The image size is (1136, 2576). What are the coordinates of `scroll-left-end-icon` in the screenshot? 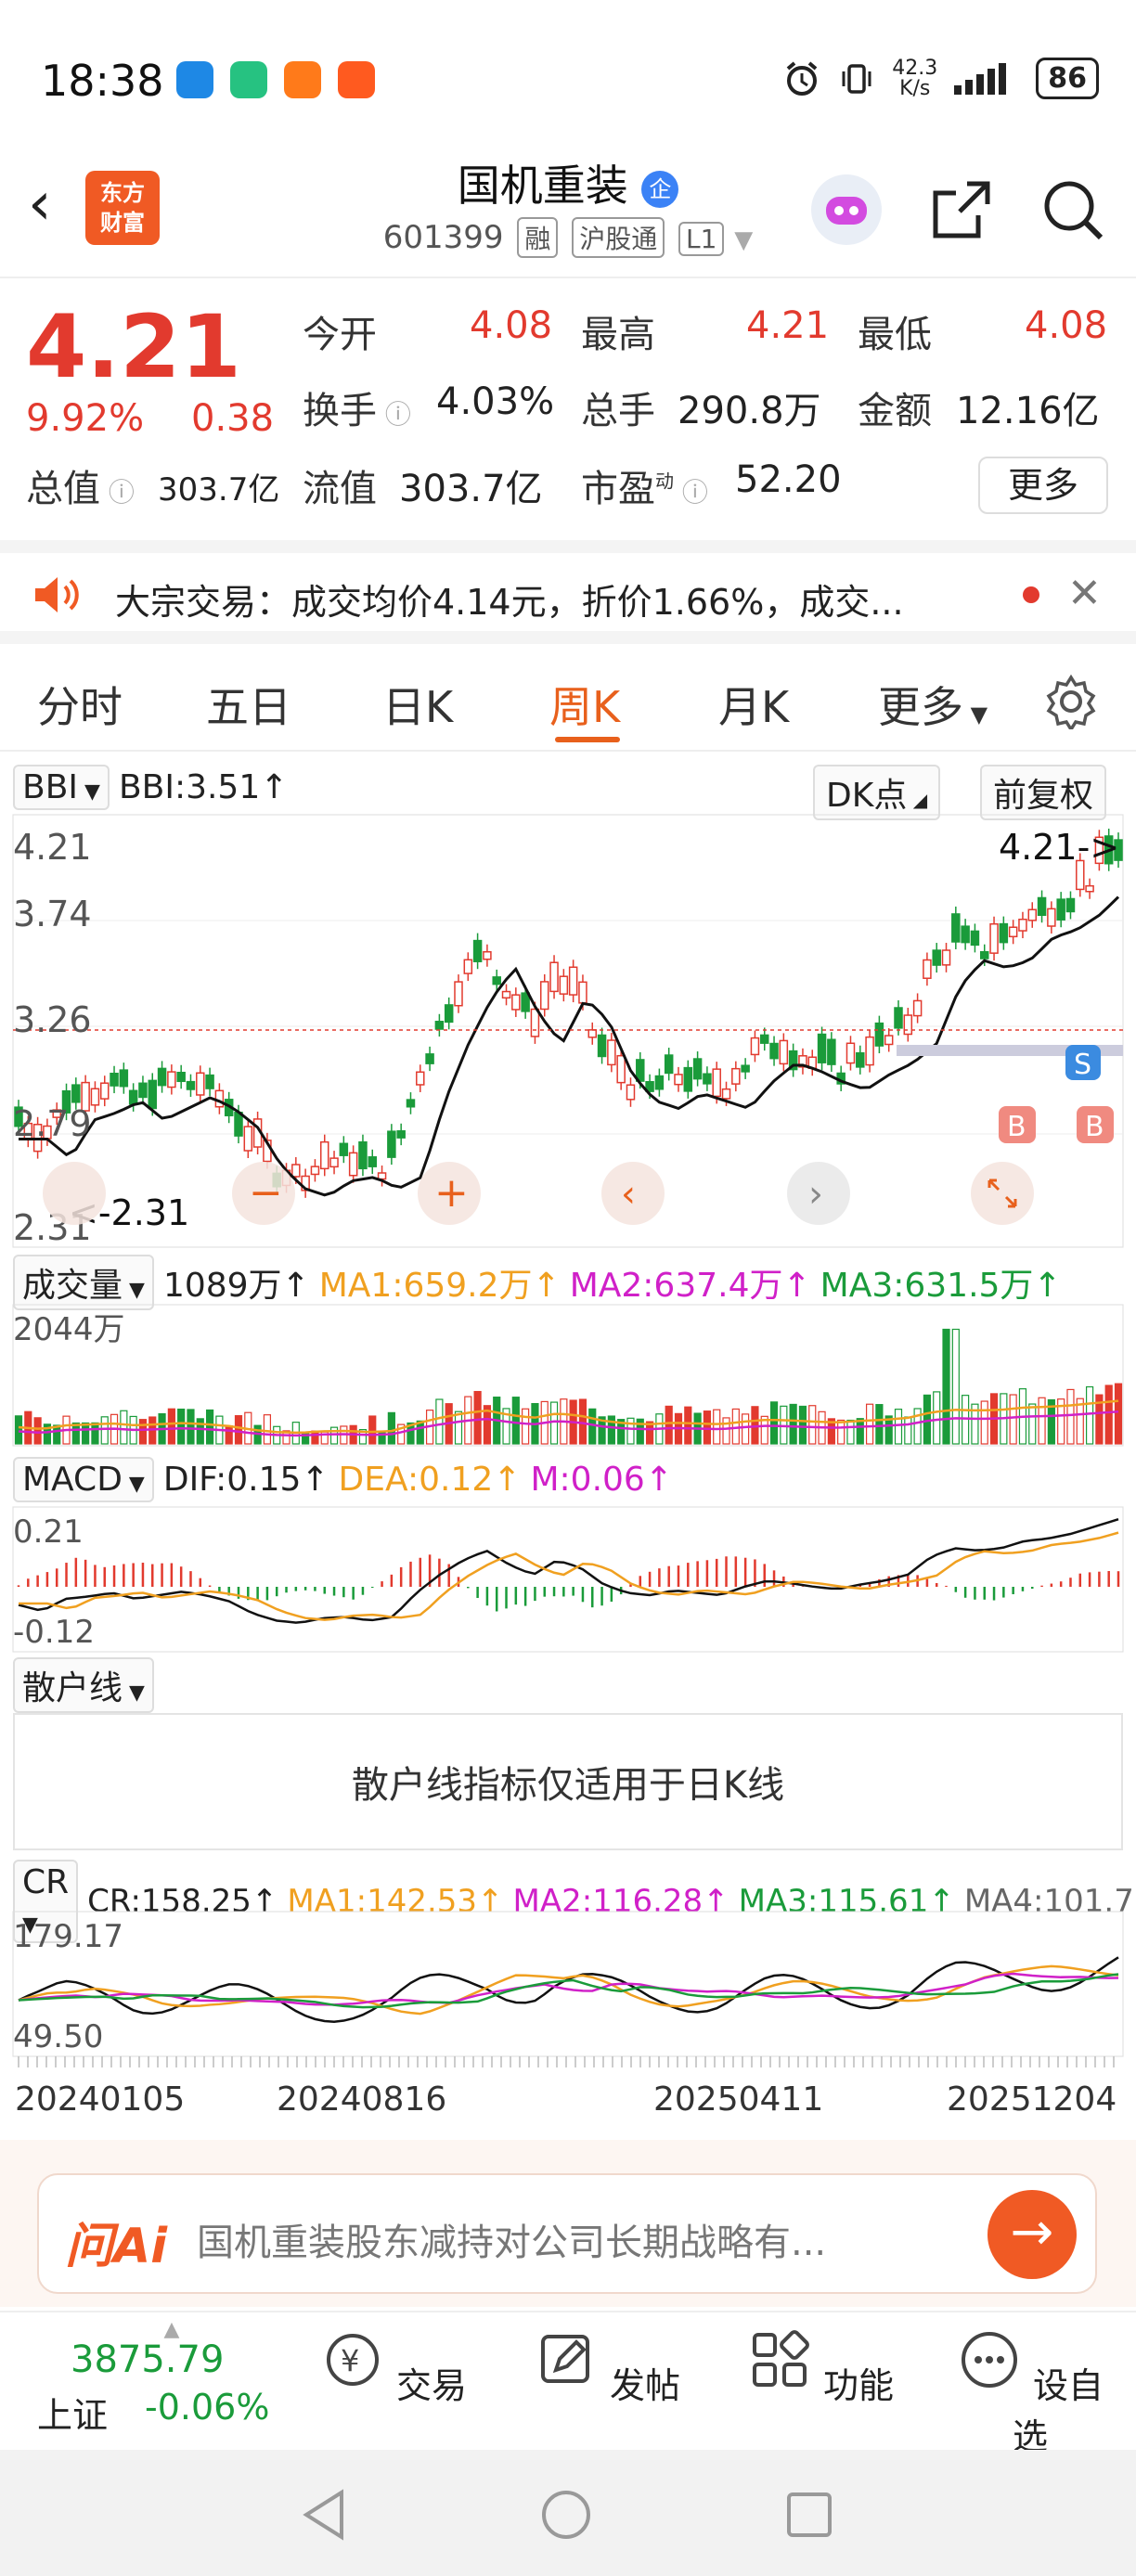 It's located at (74, 1193).